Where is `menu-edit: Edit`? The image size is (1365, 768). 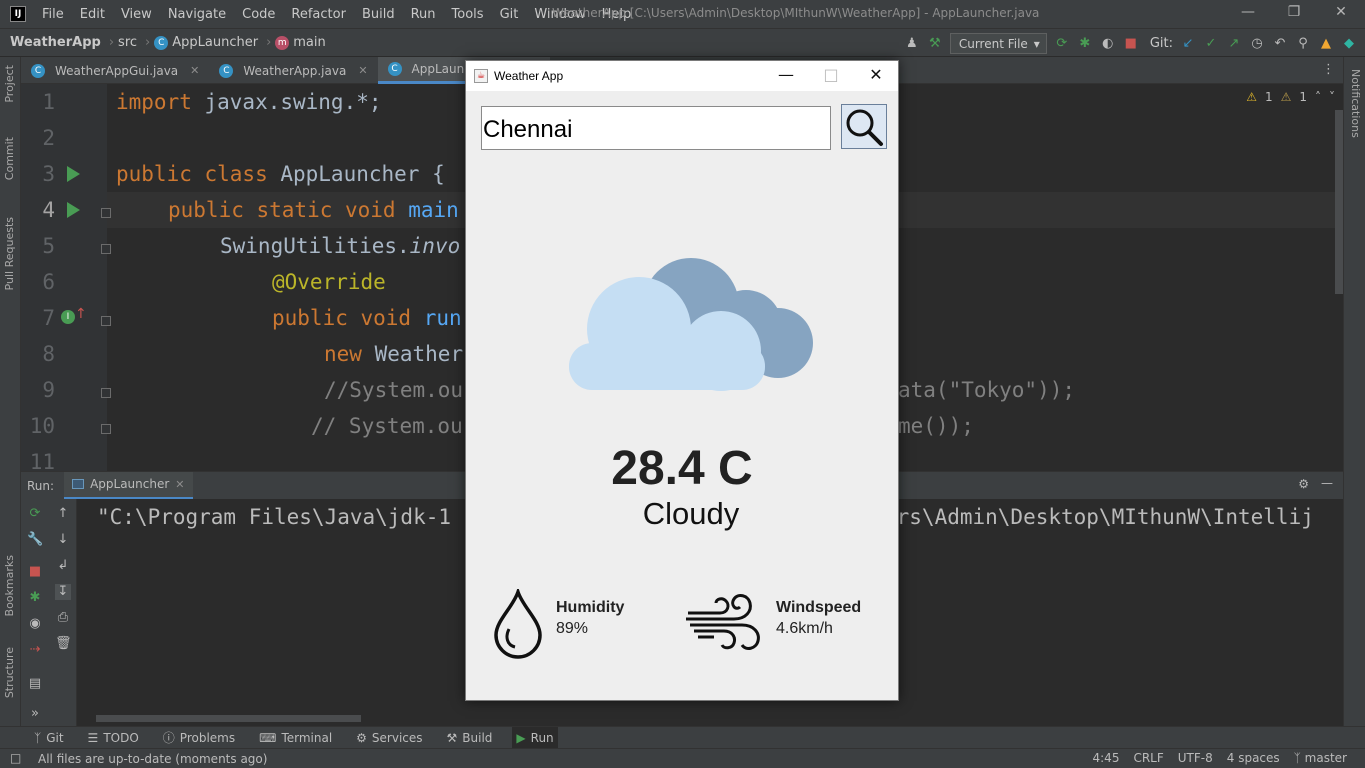 menu-edit: Edit is located at coordinates (92, 14).